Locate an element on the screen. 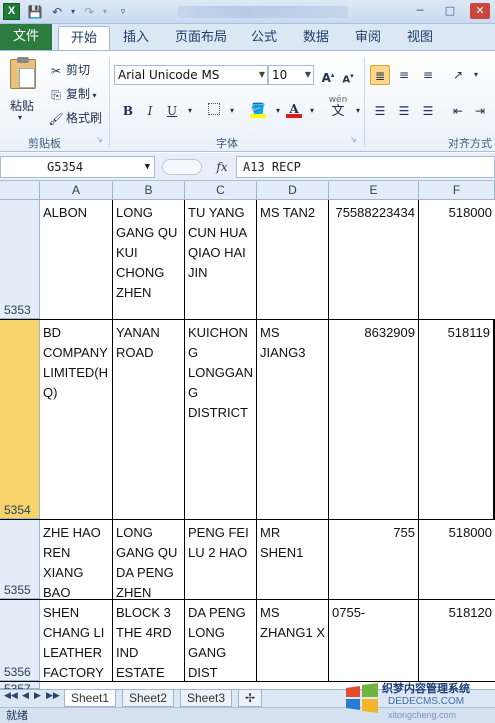 The width and height of the screenshot is (495, 723). cell-c: PENG FEI LU 2 HAO is located at coordinates (221, 559).